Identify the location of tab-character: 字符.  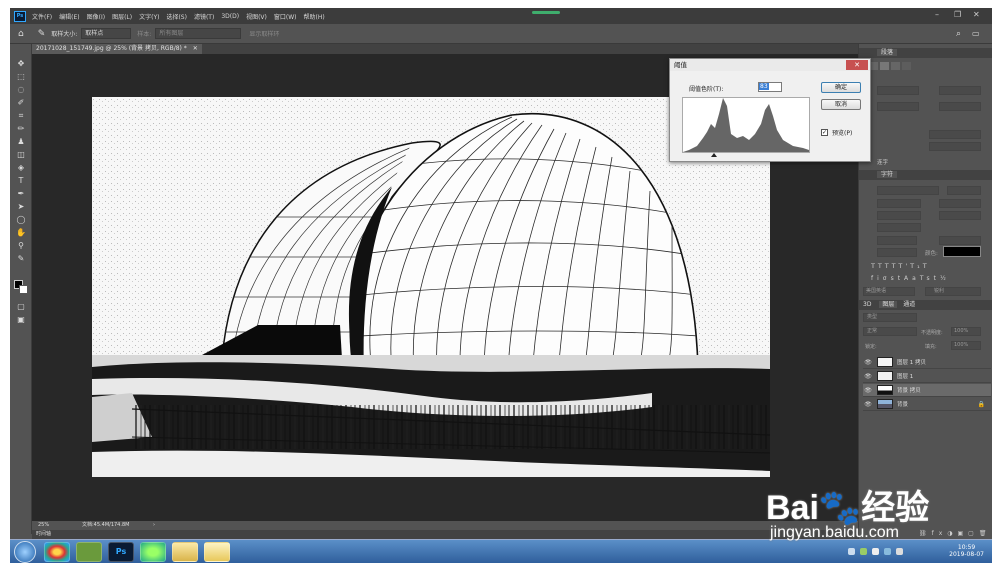
(887, 174).